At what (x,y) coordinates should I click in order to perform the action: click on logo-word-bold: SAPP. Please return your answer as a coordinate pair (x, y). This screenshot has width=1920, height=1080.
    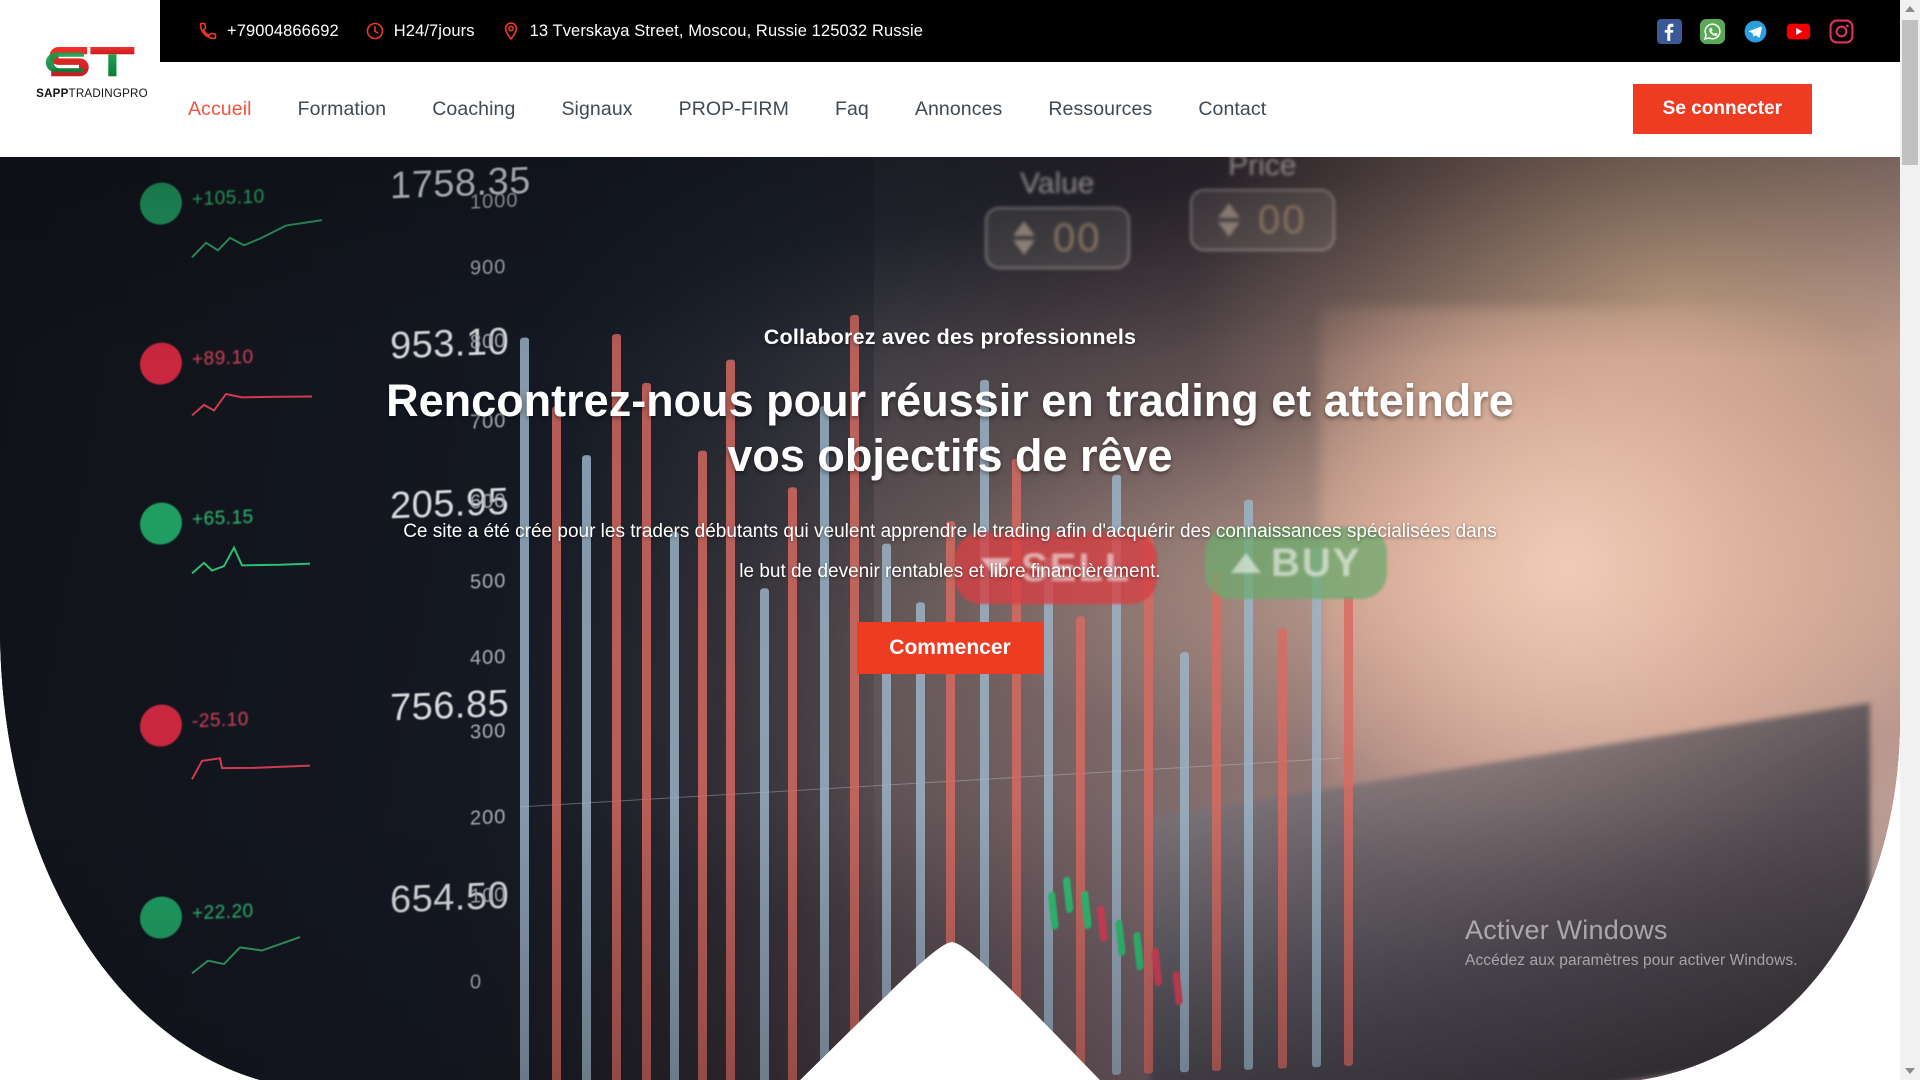
    Looking at the image, I should click on (52, 93).